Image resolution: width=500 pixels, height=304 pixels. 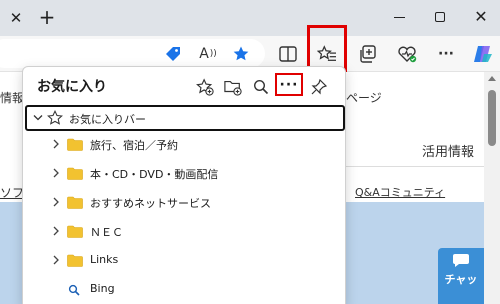 What do you see at coordinates (415, 166) in the screenshot?
I see `divider` at bounding box center [415, 166].